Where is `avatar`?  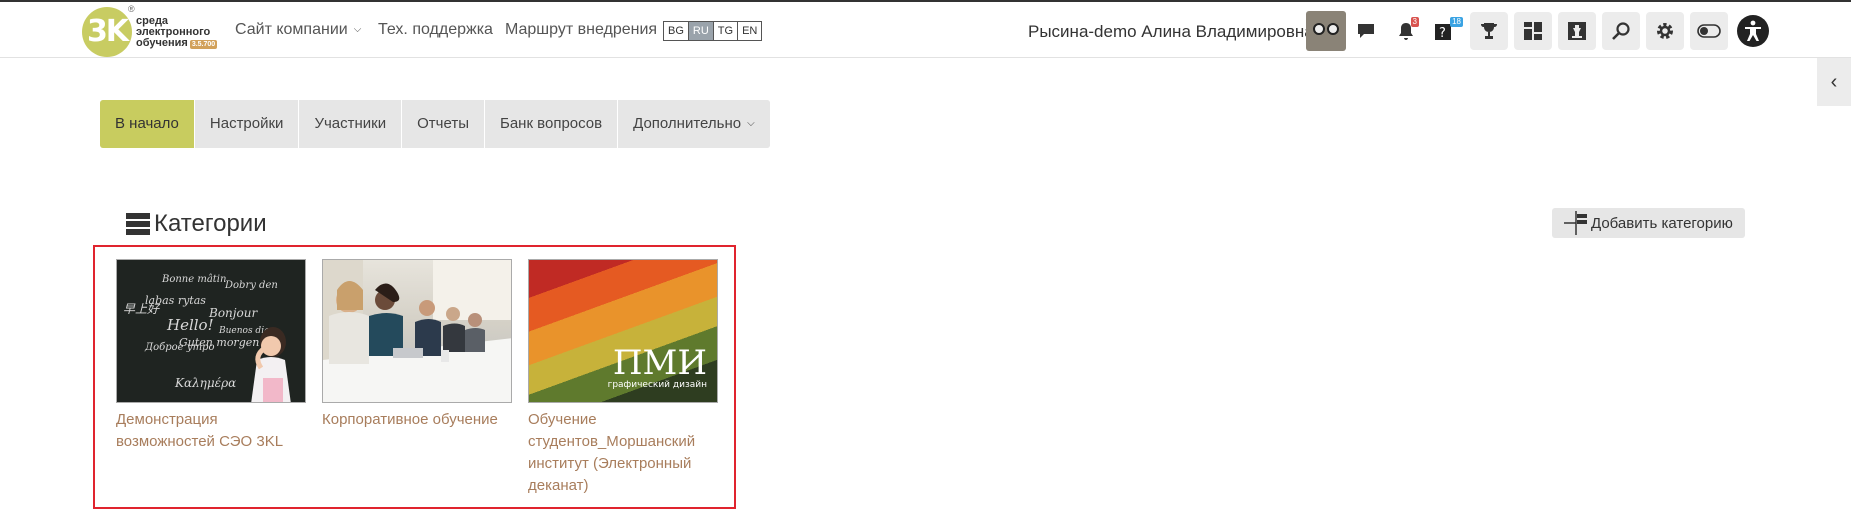
avatar is located at coordinates (1326, 31).